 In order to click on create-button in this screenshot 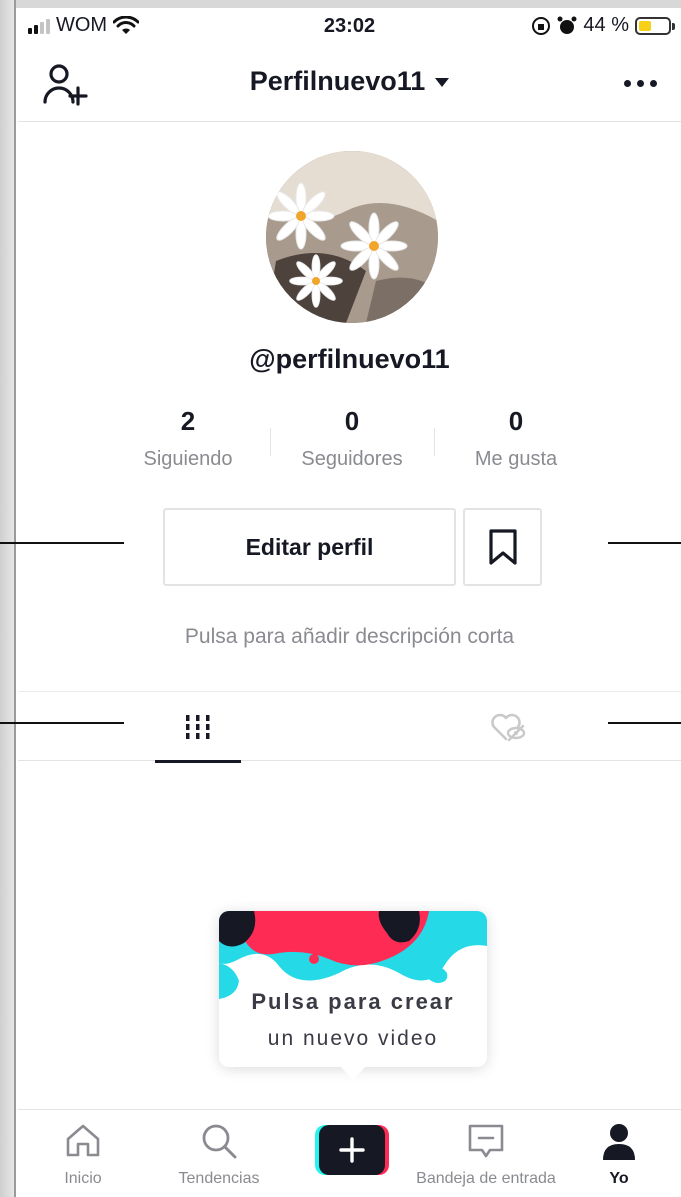, I will do `click(352, 1150)`.